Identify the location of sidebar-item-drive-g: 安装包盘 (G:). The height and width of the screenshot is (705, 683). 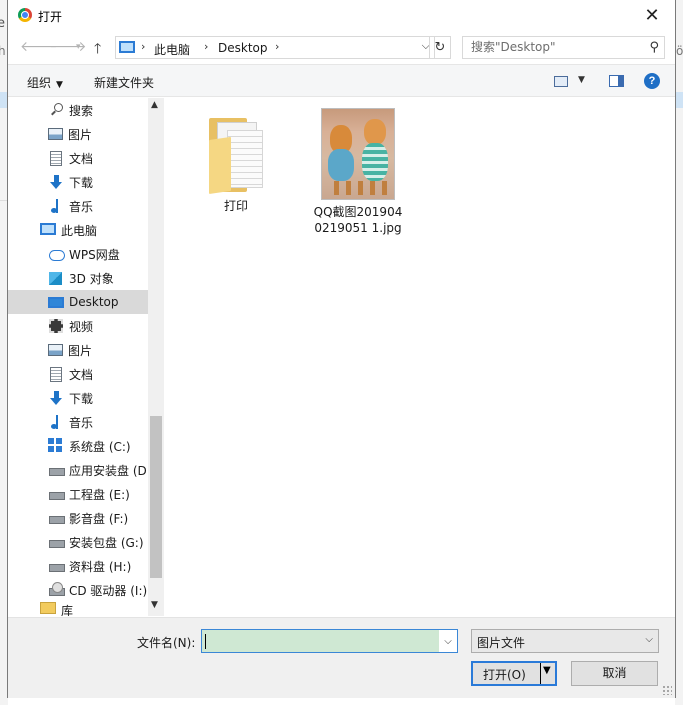
(78, 542).